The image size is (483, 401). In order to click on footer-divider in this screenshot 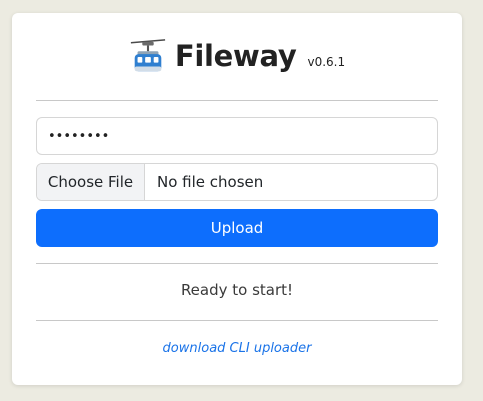, I will do `click(237, 320)`.